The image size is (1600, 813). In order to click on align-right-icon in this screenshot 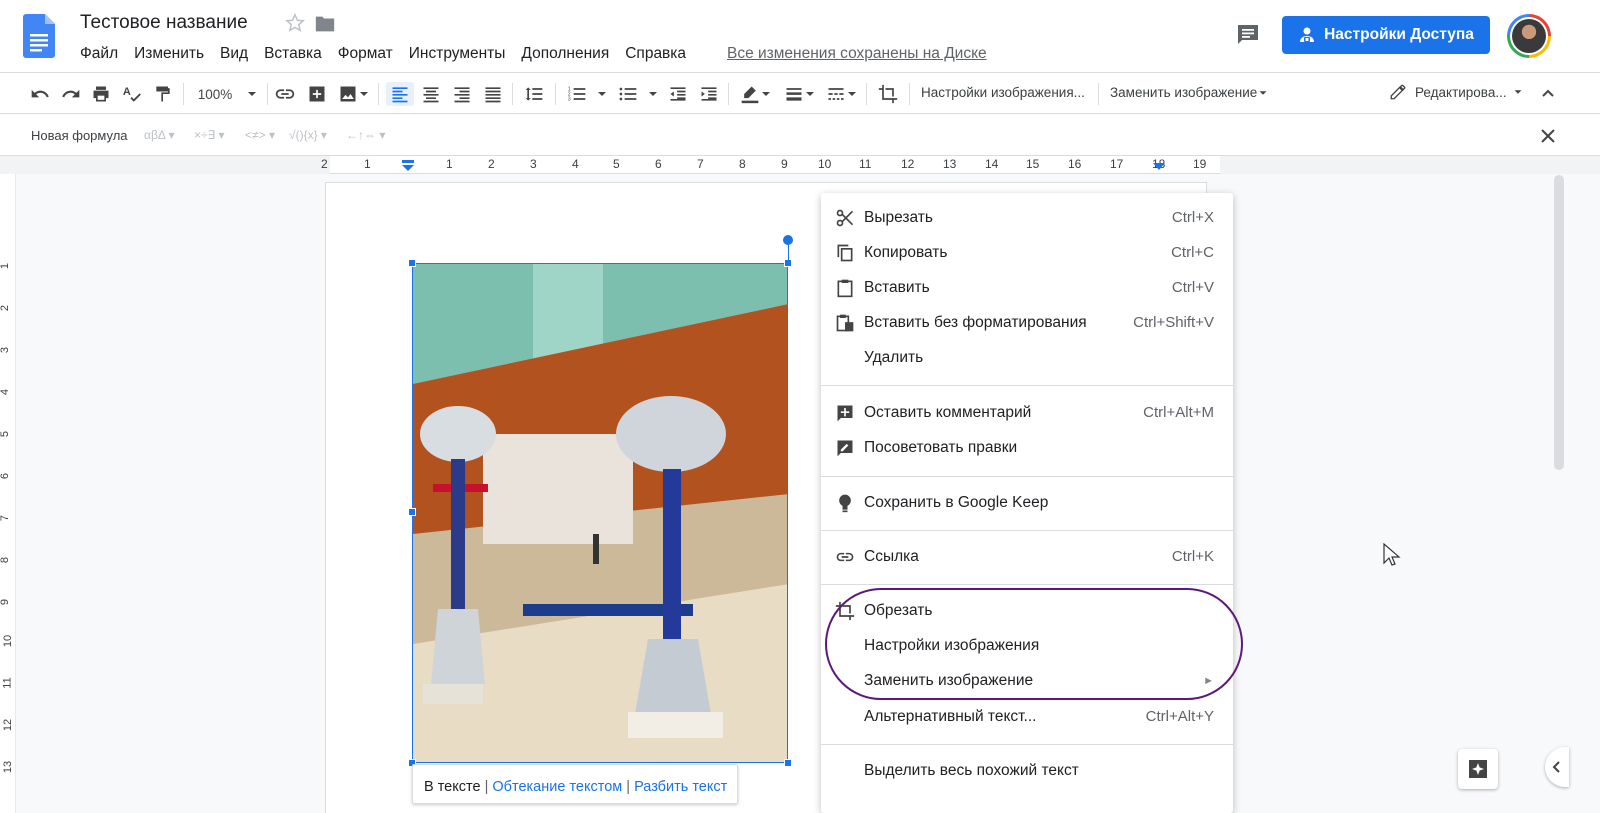, I will do `click(462, 94)`.